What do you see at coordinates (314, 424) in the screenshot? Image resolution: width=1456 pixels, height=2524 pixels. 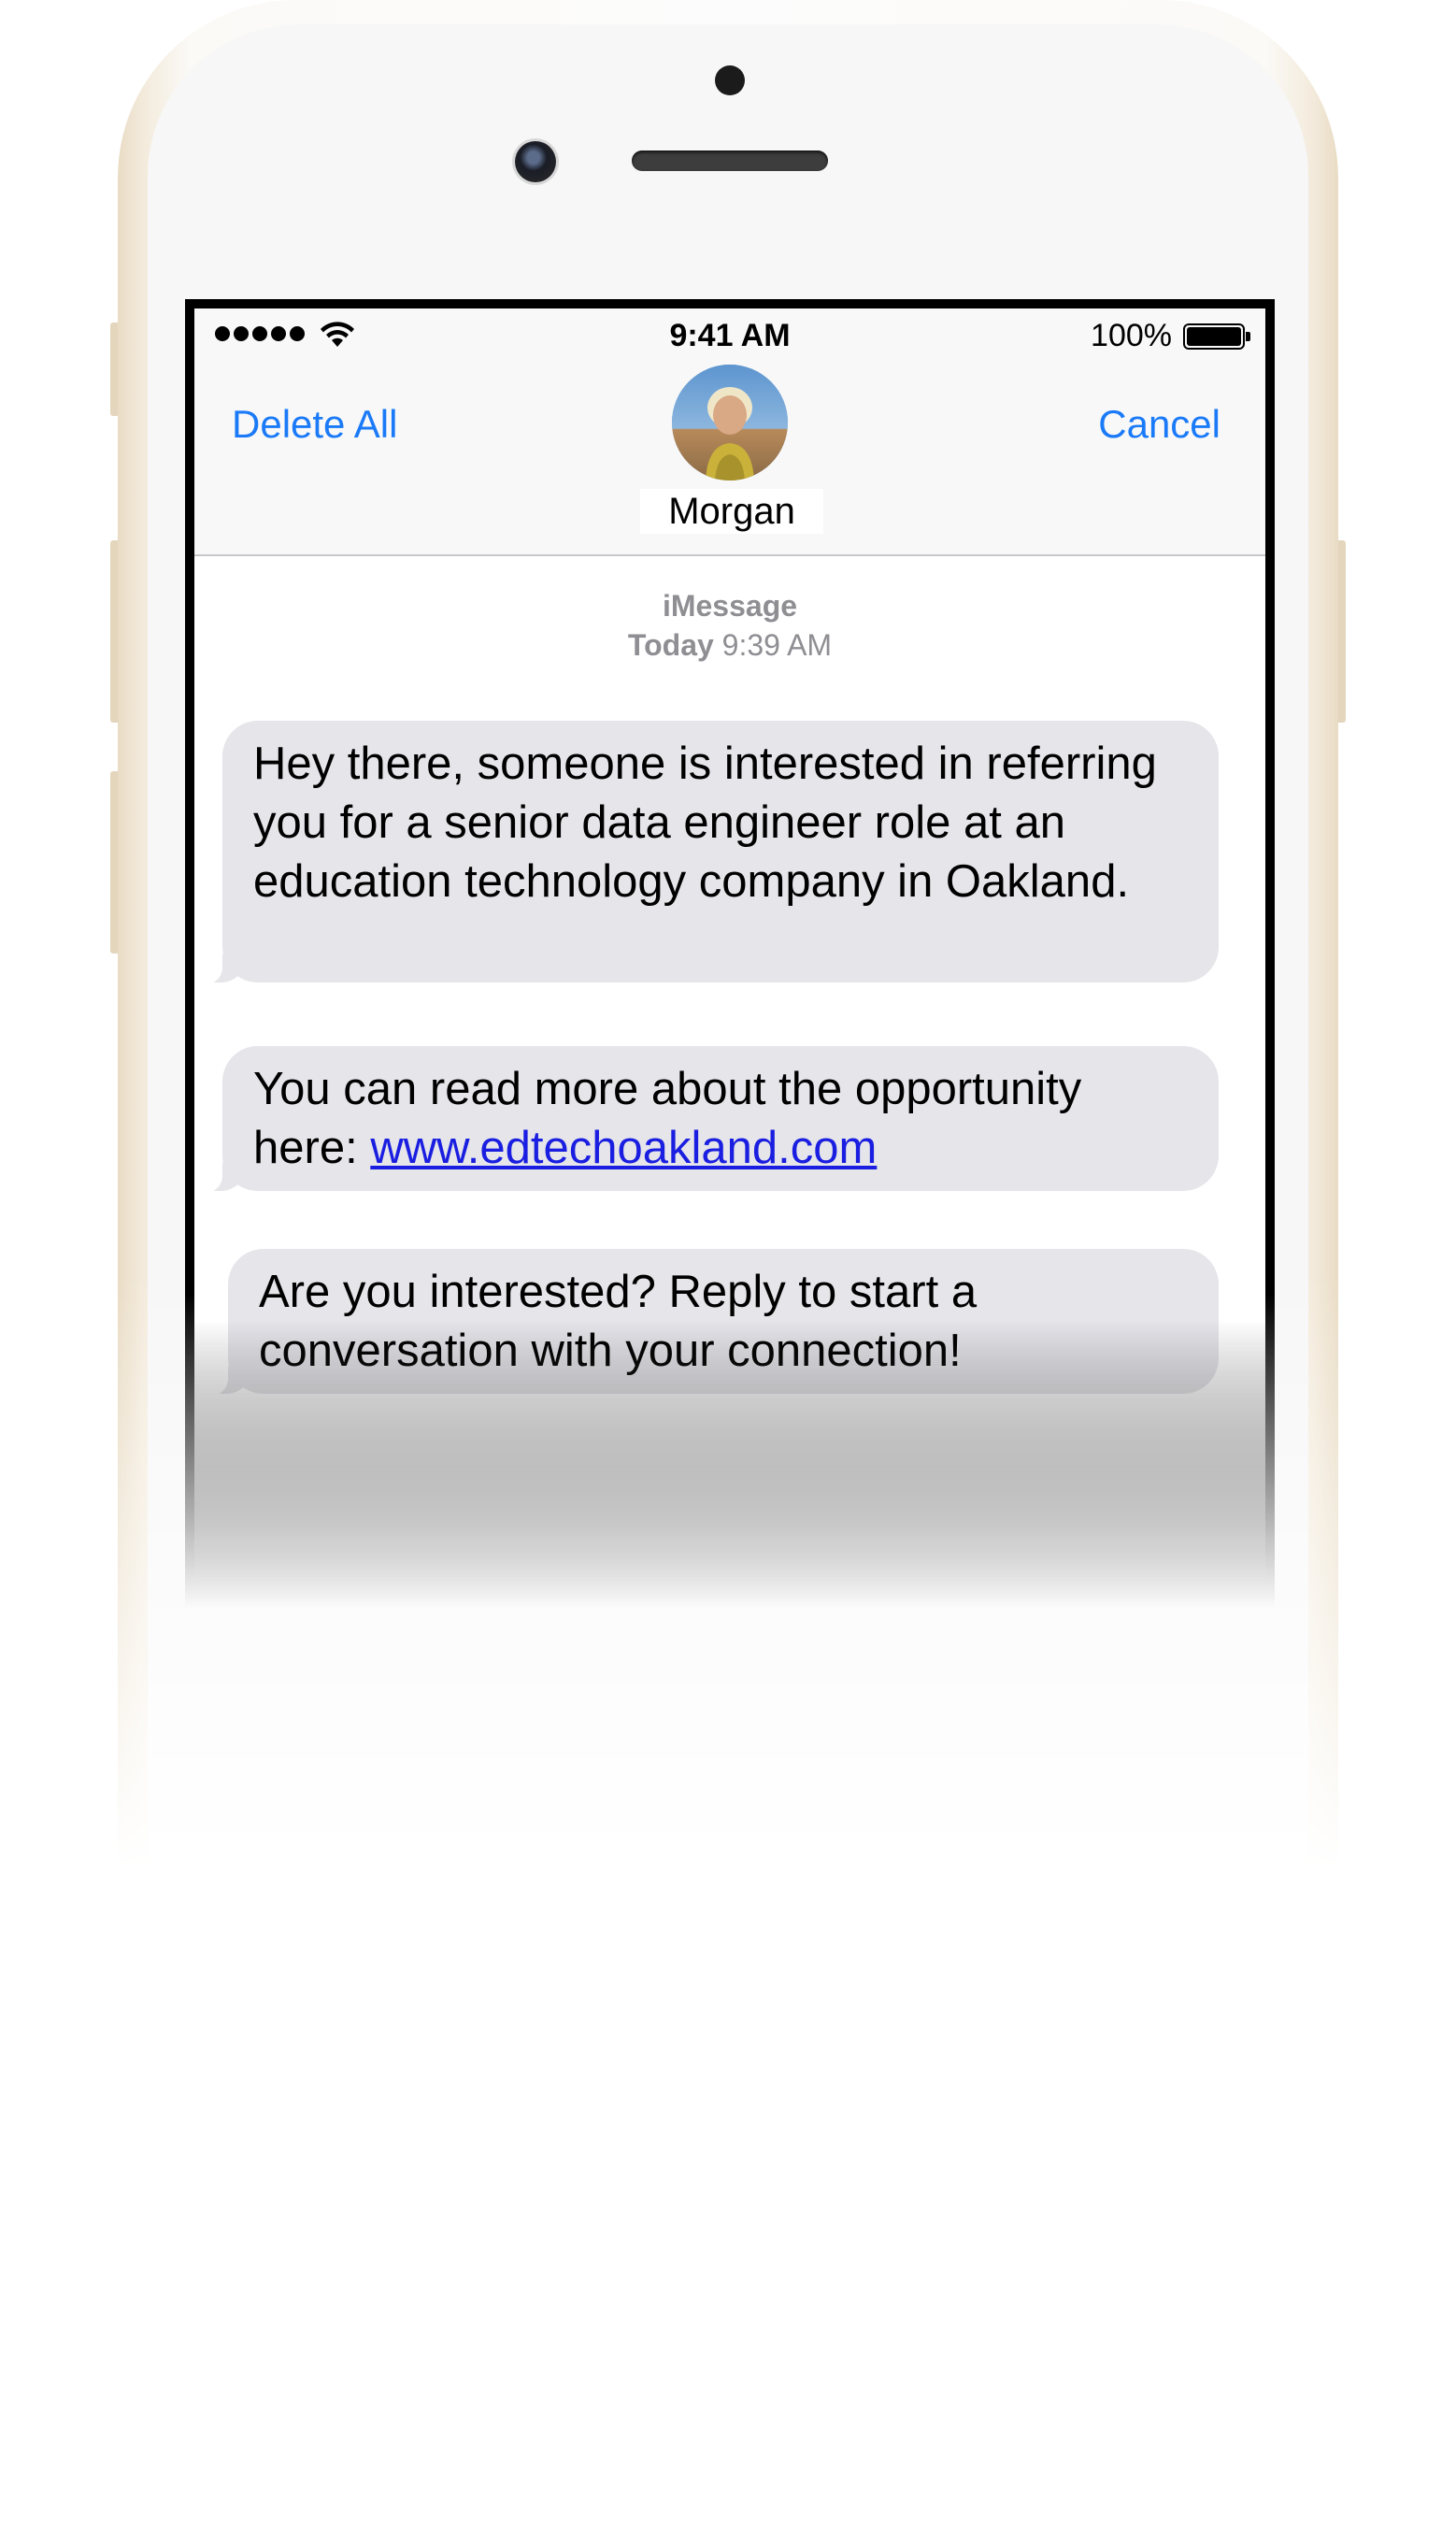 I see `delete-all-button: Delete All` at bounding box center [314, 424].